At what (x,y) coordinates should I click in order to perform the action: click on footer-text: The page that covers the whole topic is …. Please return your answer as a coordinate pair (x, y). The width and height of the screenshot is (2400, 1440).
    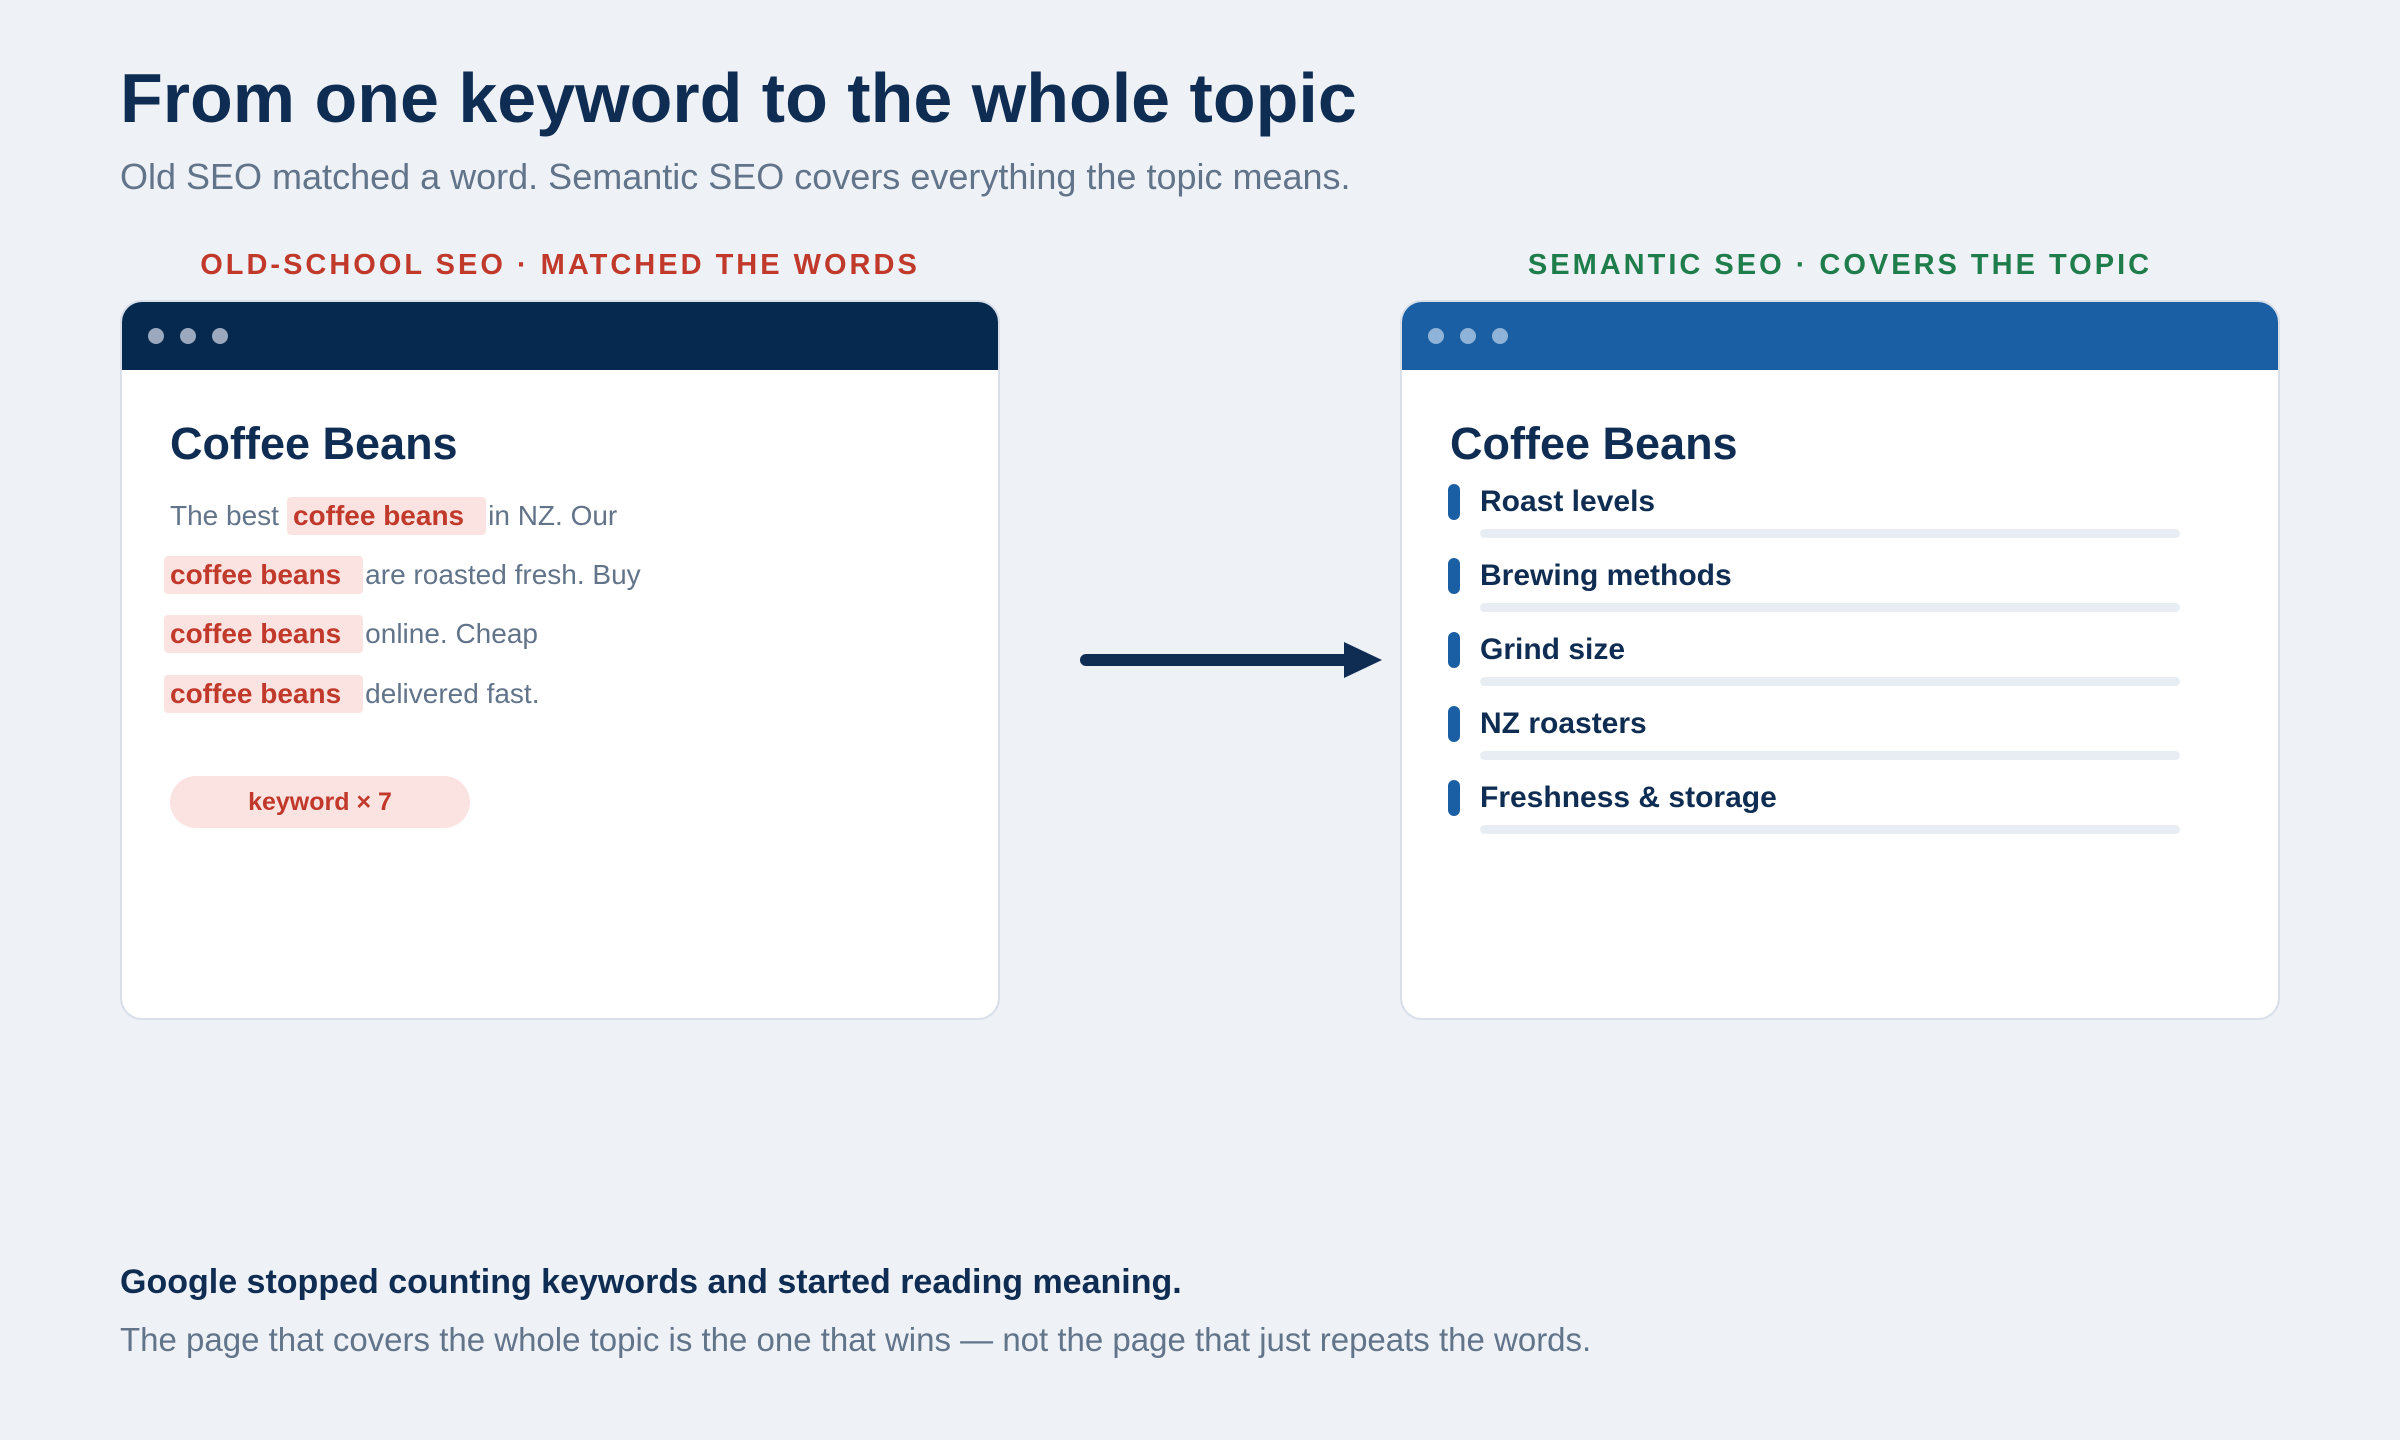
    Looking at the image, I should click on (856, 1339).